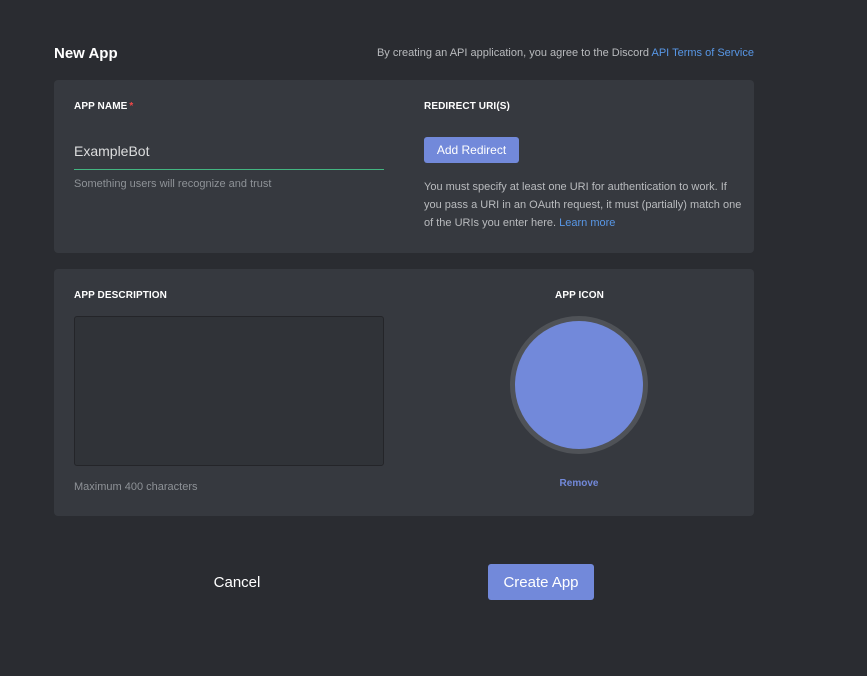 This screenshot has width=867, height=676. I want to click on app-icon-avatar, so click(579, 385).